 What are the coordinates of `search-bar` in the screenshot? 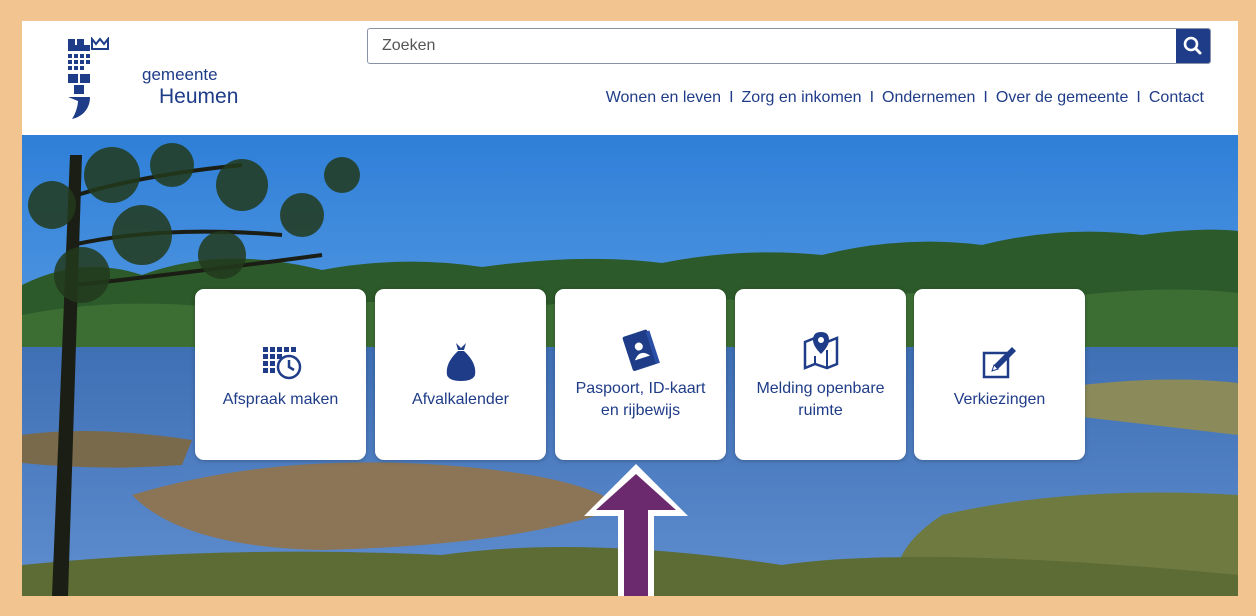 It's located at (789, 46).